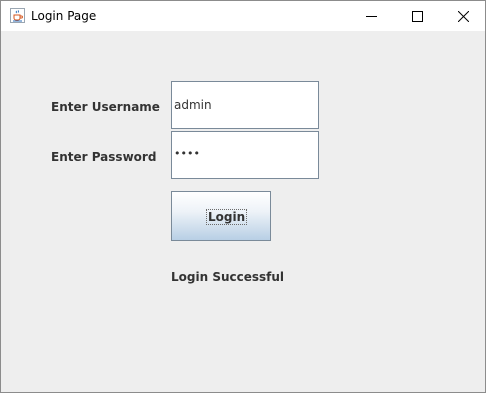 The width and height of the screenshot is (486, 393). Describe the element at coordinates (193, 105) in the screenshot. I see `username-value: admin` at that location.